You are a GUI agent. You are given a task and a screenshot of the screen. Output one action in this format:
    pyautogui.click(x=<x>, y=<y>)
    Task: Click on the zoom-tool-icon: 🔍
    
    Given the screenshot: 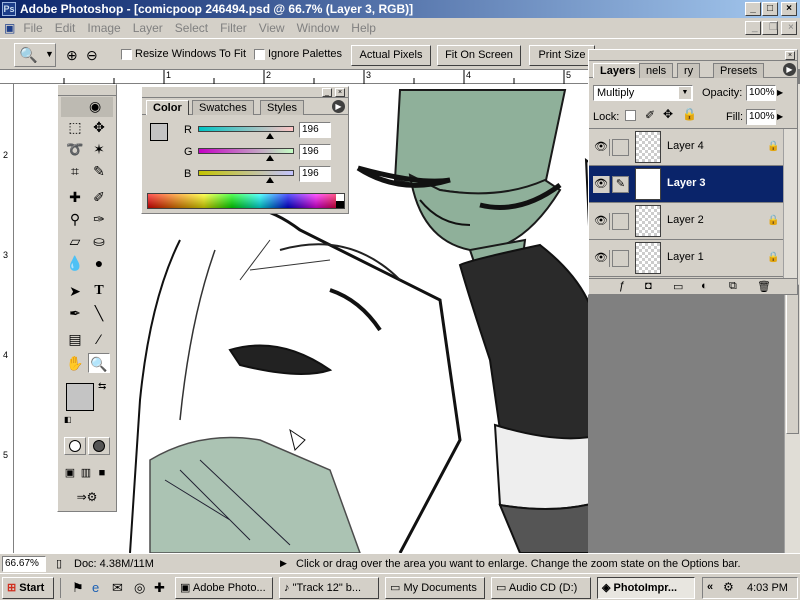 What is the action you would take?
    pyautogui.click(x=99, y=363)
    